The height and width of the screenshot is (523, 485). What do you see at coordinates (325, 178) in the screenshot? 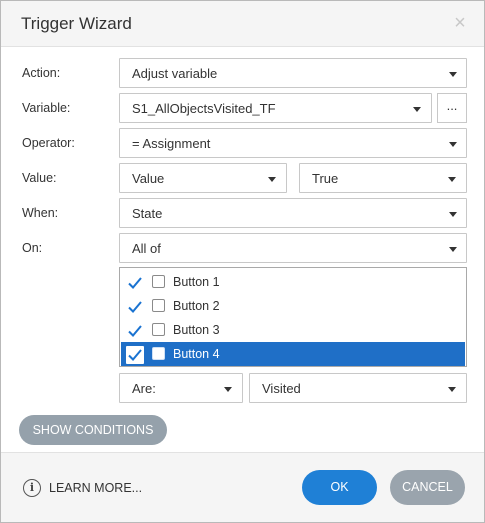
I see `value-value: True` at bounding box center [325, 178].